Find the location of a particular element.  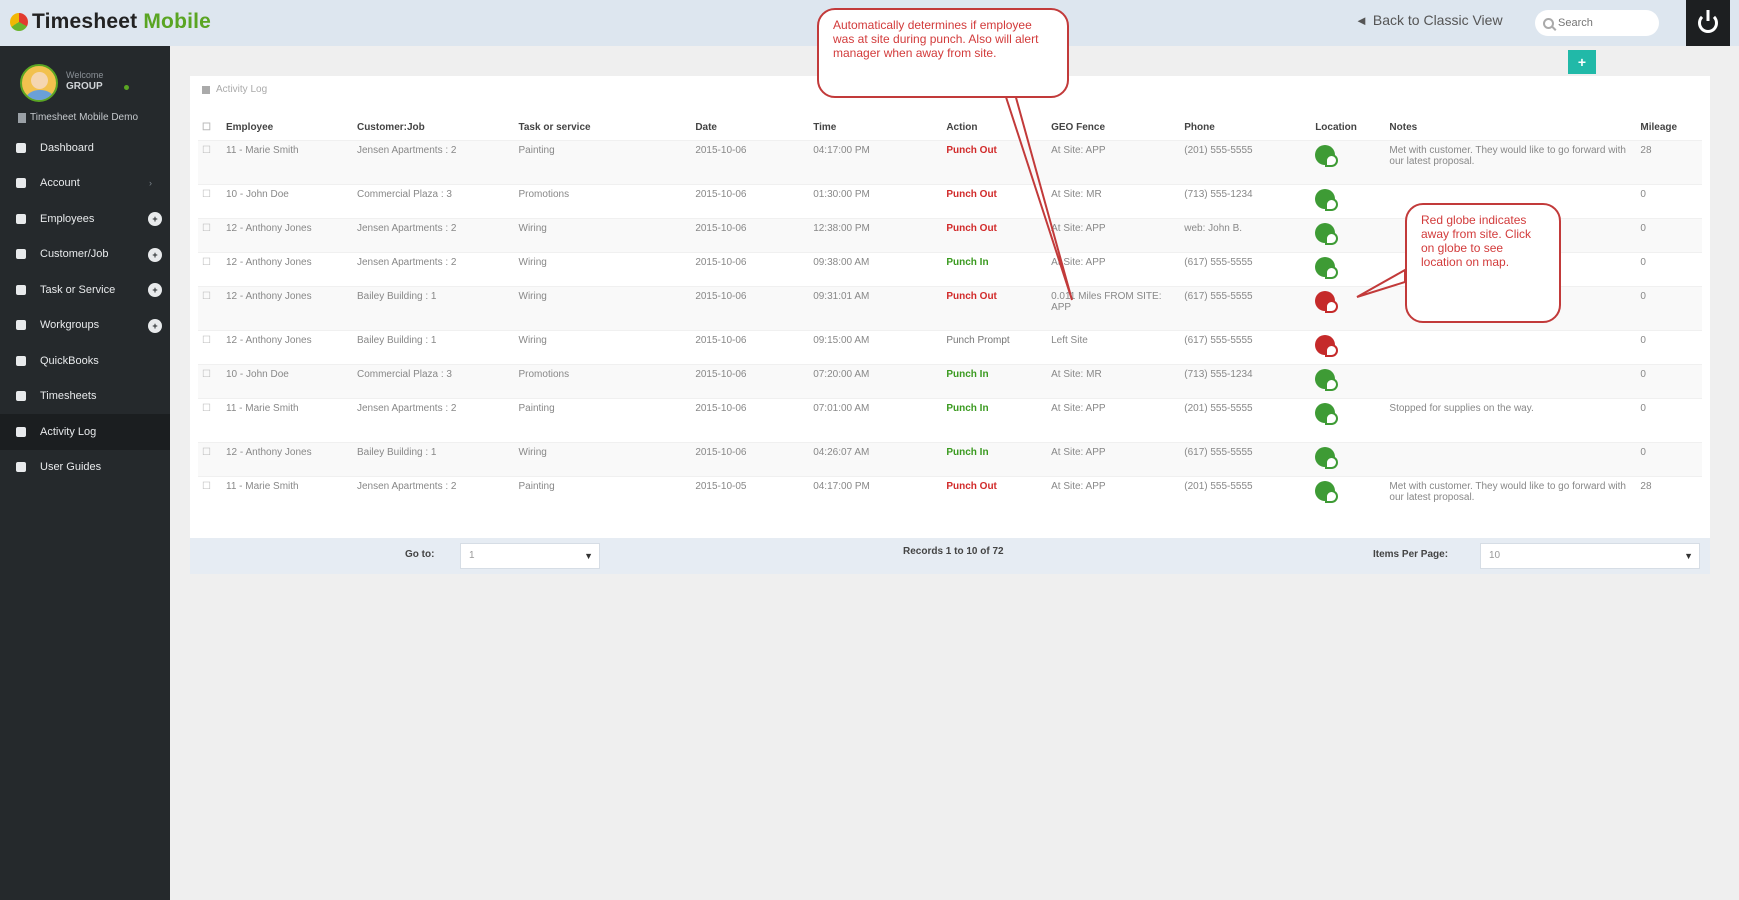

sidebar-item-employees: Employees + is located at coordinates (85, 219).